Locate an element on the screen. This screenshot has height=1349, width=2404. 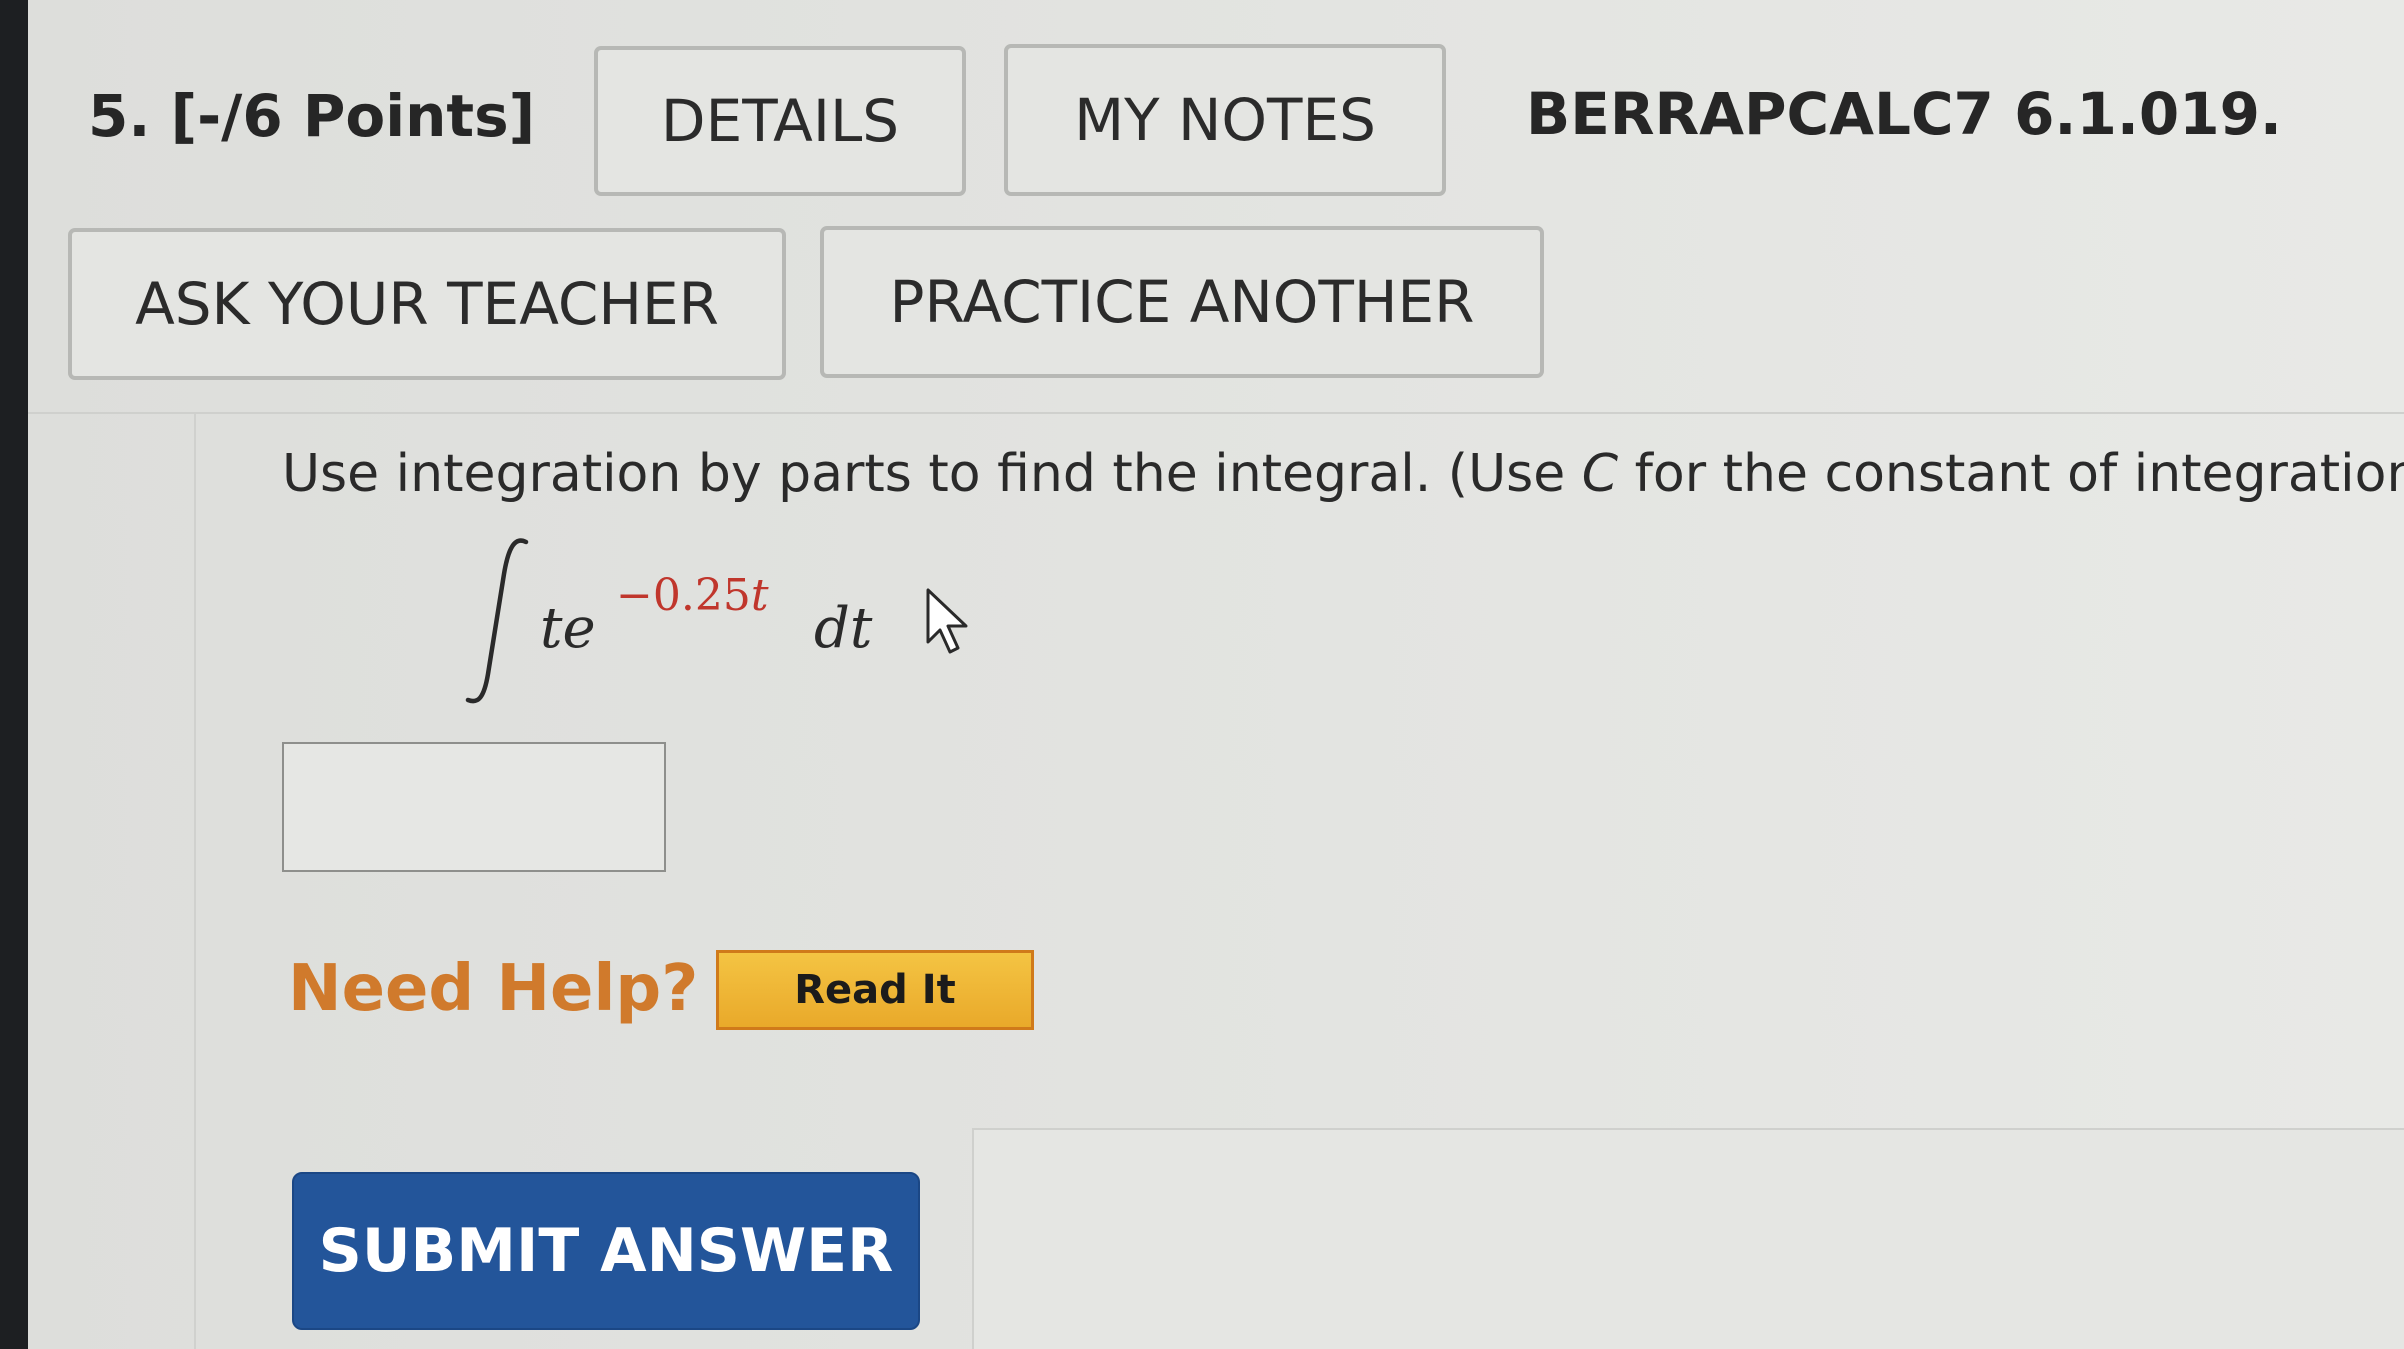
question-number-points: 5. [-/6 Points] is located at coordinates (311, 116).